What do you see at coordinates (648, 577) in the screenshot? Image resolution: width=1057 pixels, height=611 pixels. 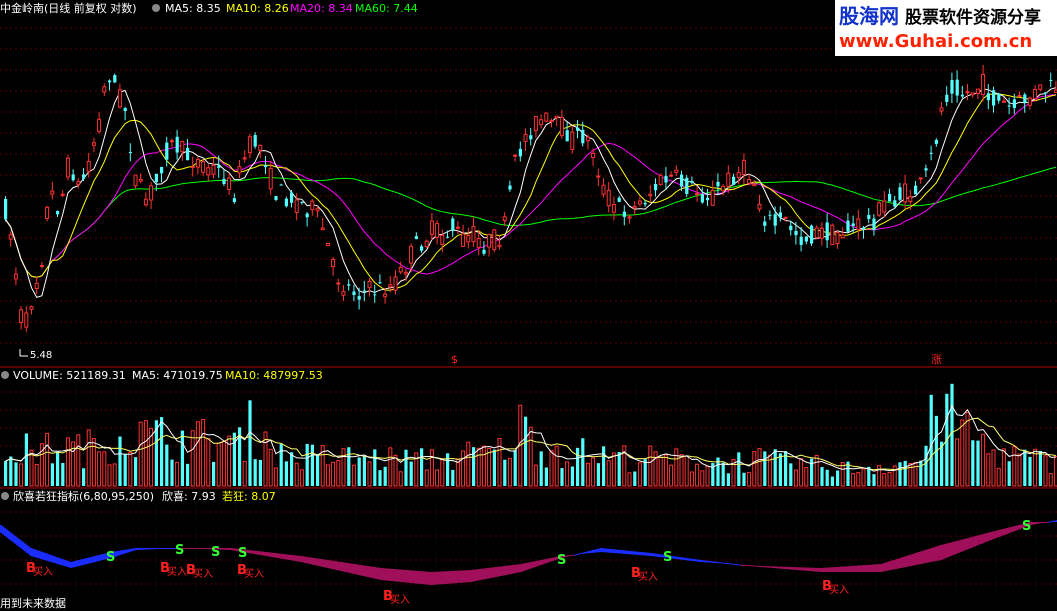 I see `buy-signal-label: 买入` at bounding box center [648, 577].